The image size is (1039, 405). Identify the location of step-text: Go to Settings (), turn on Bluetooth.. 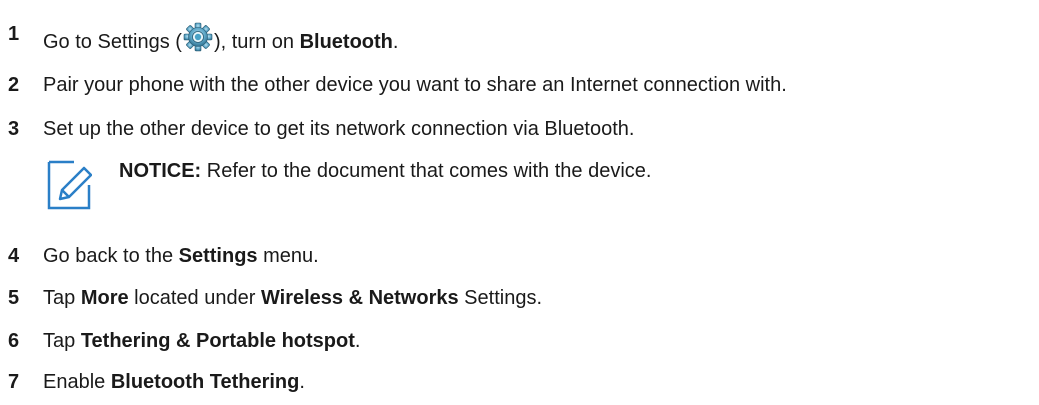
(220, 38).